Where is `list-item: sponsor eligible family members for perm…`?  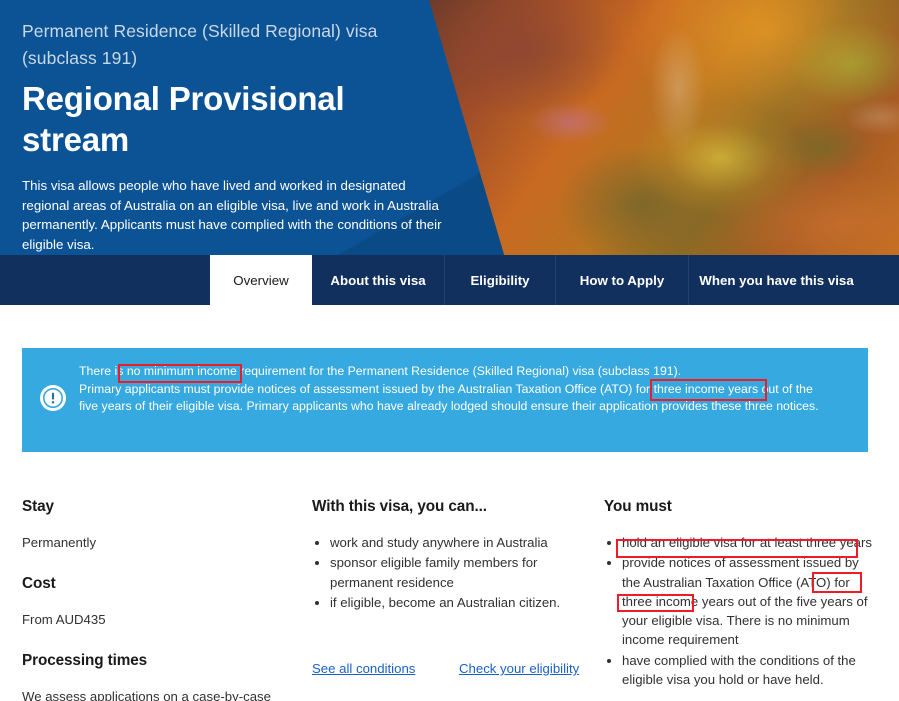 list-item: sponsor eligible family members for perm… is located at coordinates (456, 572).